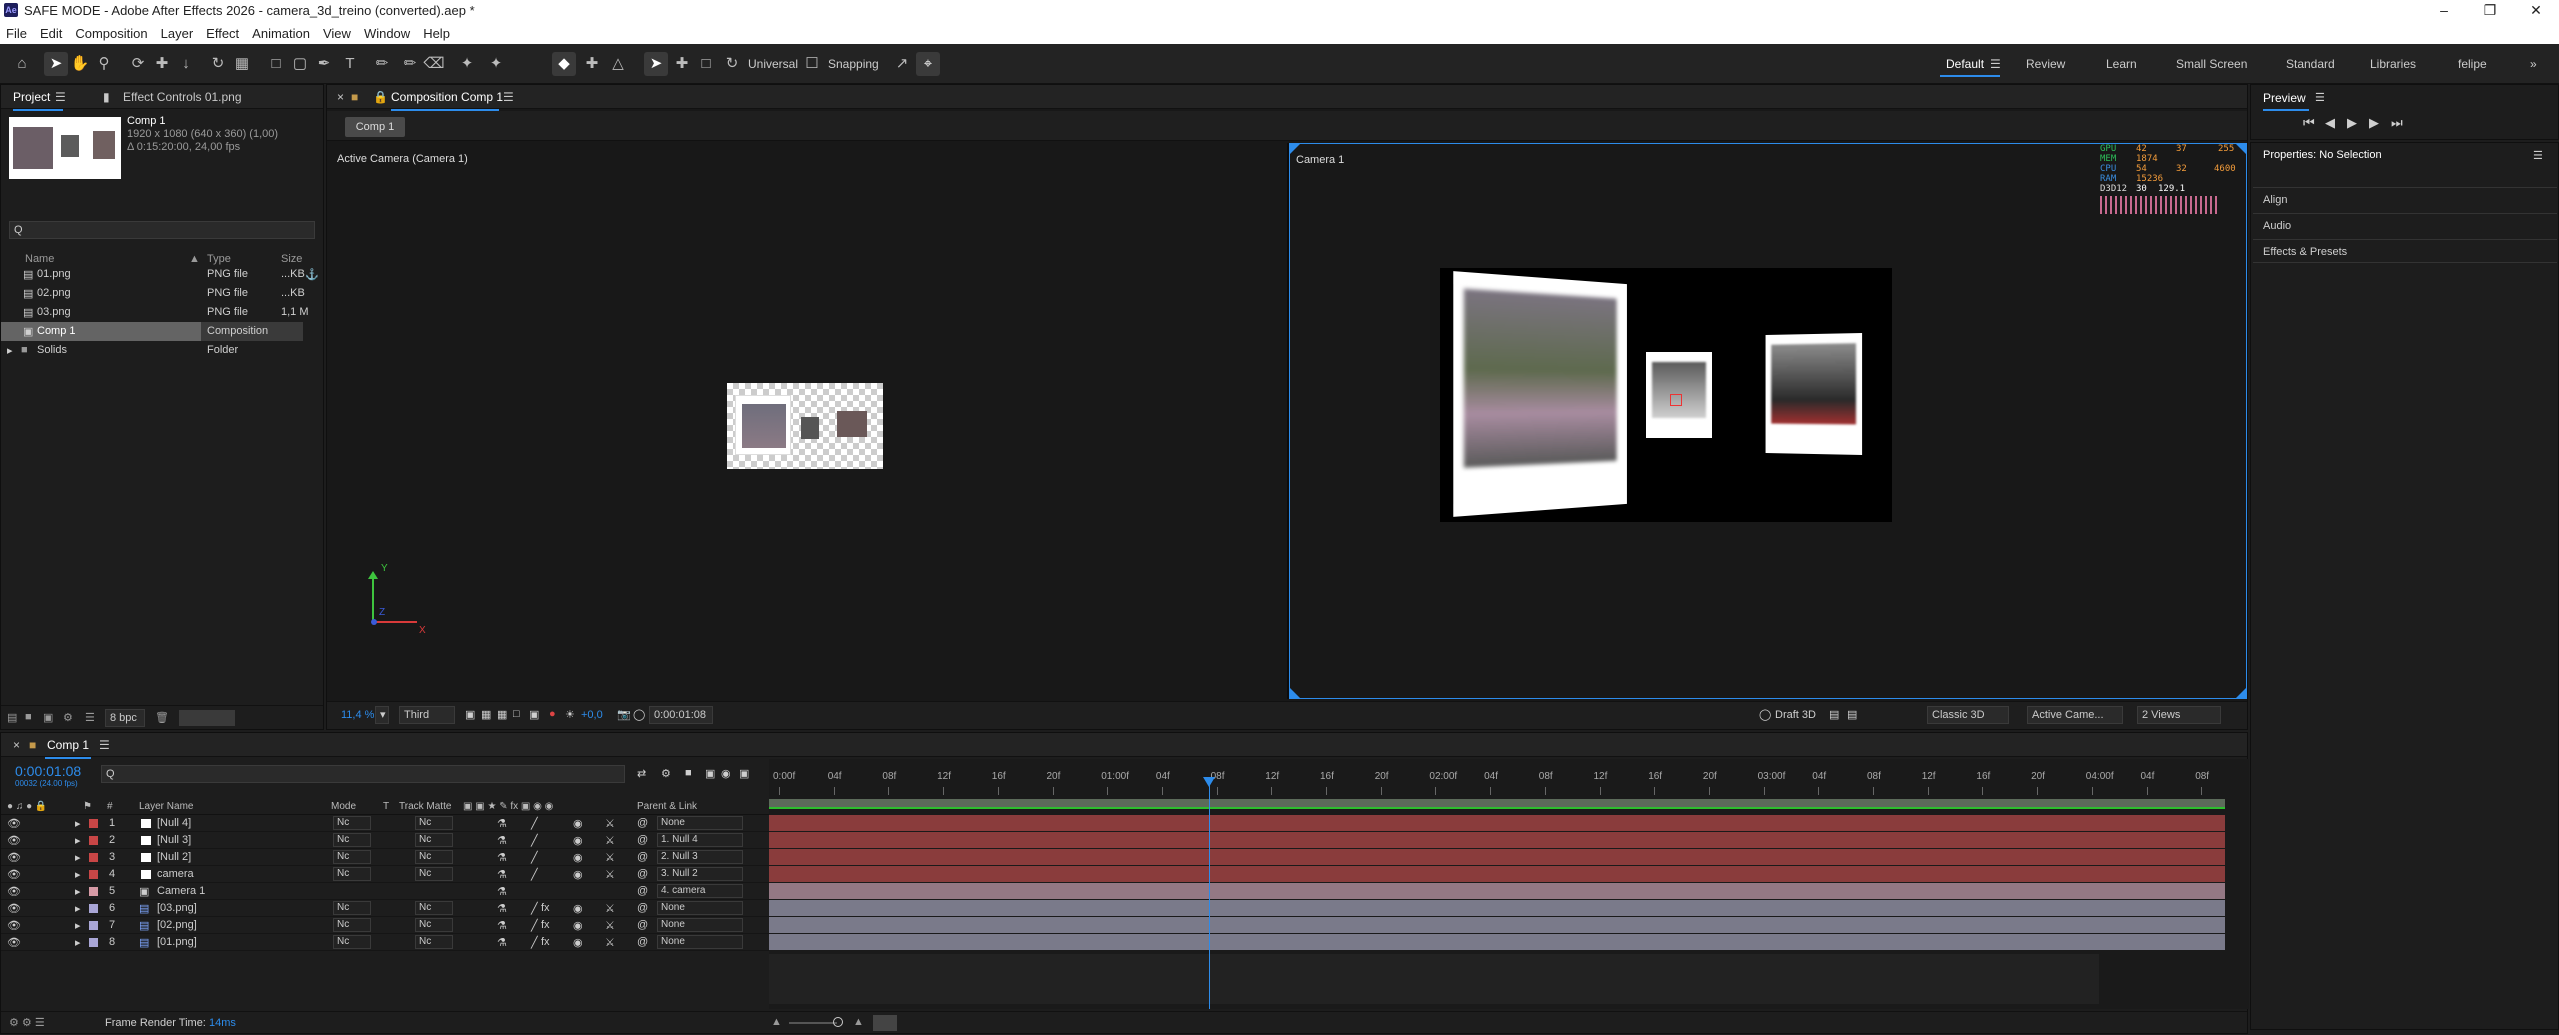 Image resolution: width=2559 pixels, height=1035 pixels. Describe the element at coordinates (1814, 394) in the screenshot. I see `3d-layer-03` at that location.